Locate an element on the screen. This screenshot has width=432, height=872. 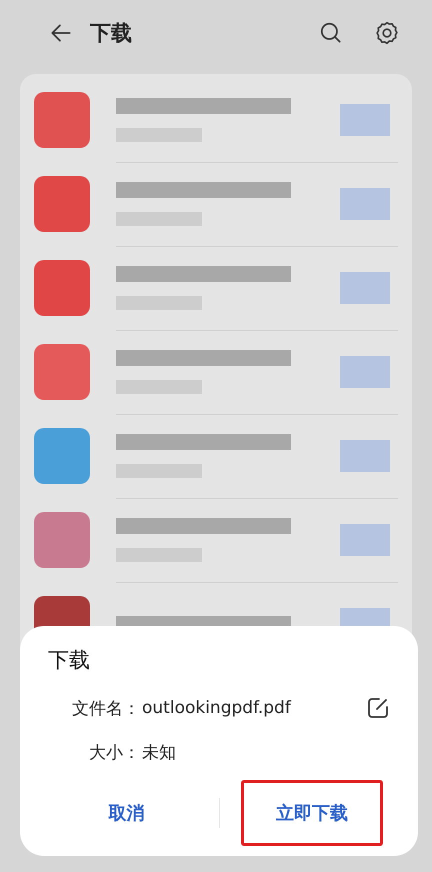
field-label: 文件名： is located at coordinates (105, 709).